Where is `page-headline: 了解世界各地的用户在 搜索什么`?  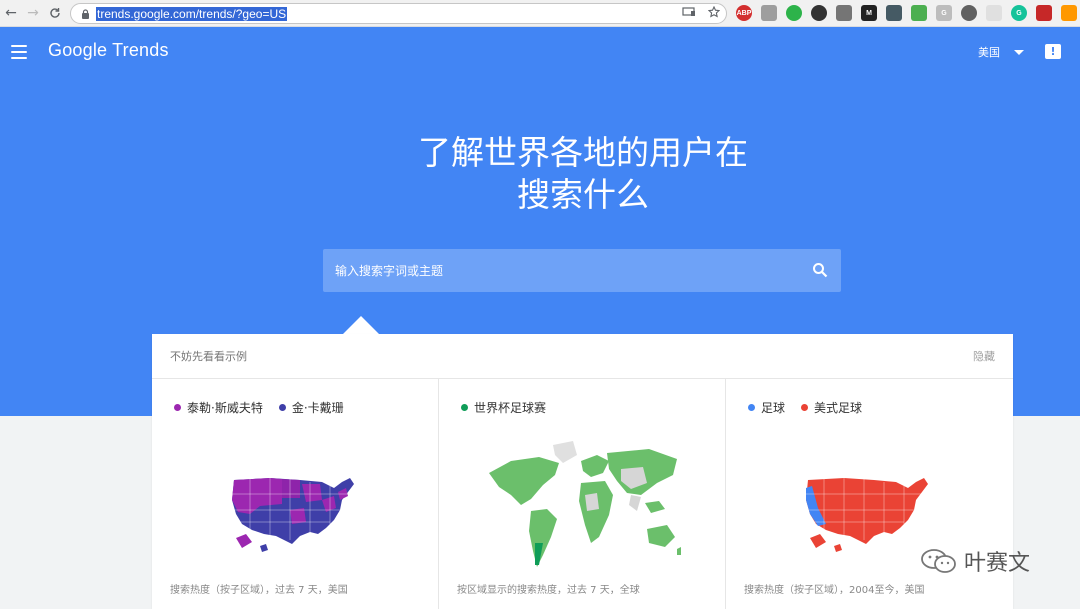 page-headline: 了解世界各地的用户在 搜索什么 is located at coordinates (583, 174).